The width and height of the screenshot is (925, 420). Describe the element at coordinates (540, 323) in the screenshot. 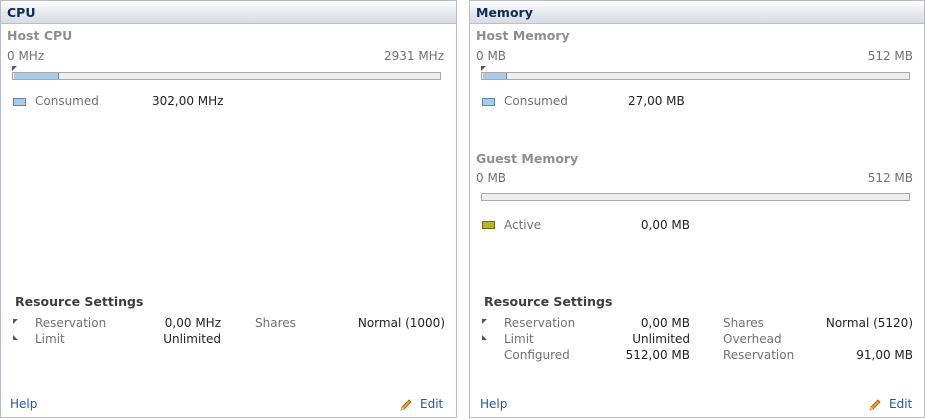

I see `memory-reservation-label: Reservation` at that location.